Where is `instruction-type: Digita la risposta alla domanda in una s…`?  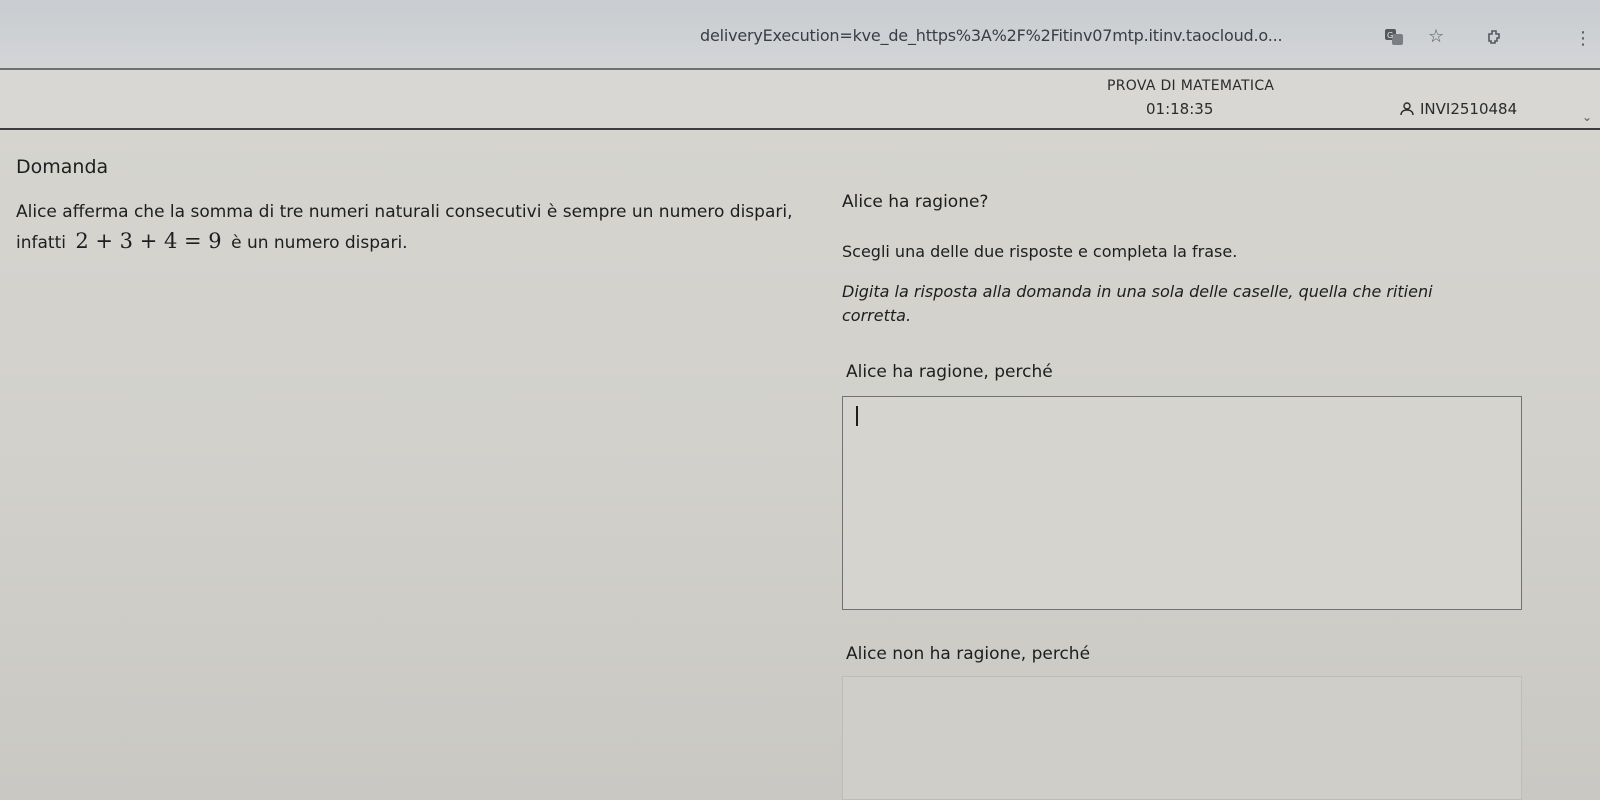 instruction-type: Digita la risposta alla domanda in una s… is located at coordinates (1137, 303).